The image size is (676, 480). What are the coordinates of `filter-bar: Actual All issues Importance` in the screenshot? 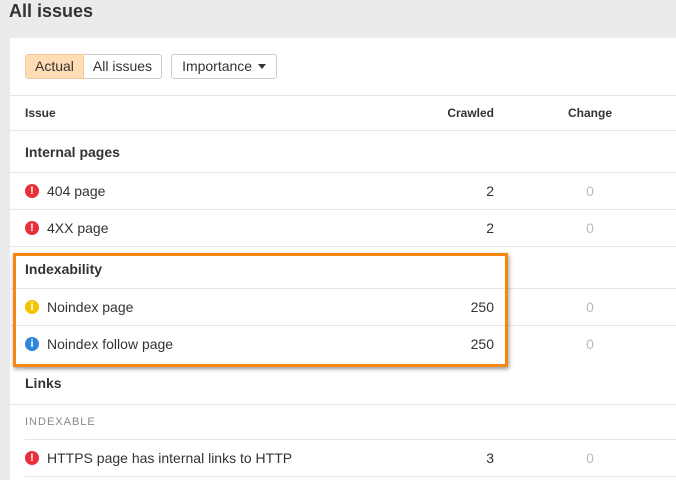 It's located at (151, 66).